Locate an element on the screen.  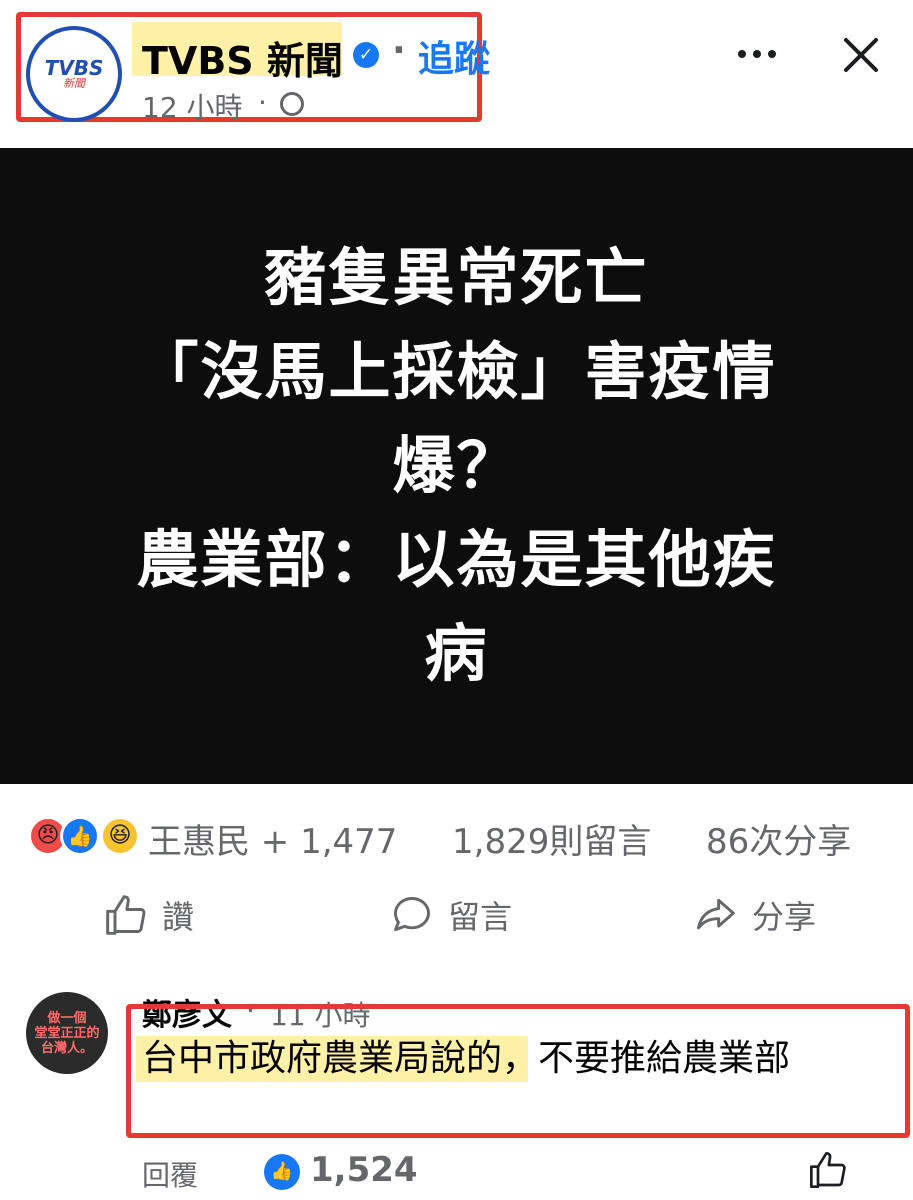
page-avatar: TVBS 新聞 is located at coordinates (74, 74).